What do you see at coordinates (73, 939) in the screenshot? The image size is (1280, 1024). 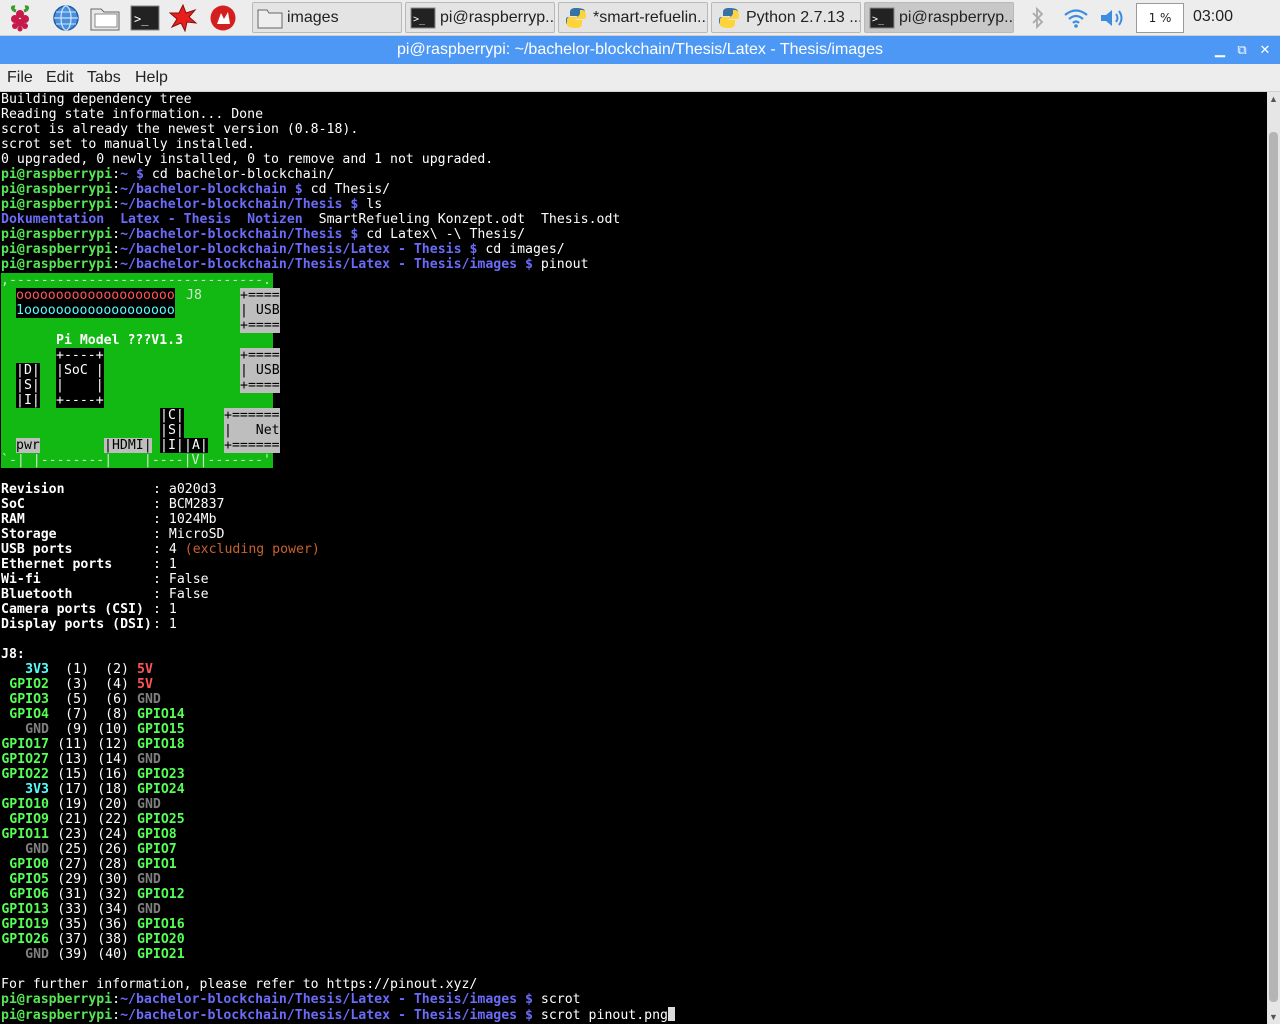 I see `pin-left-number: (37)` at bounding box center [73, 939].